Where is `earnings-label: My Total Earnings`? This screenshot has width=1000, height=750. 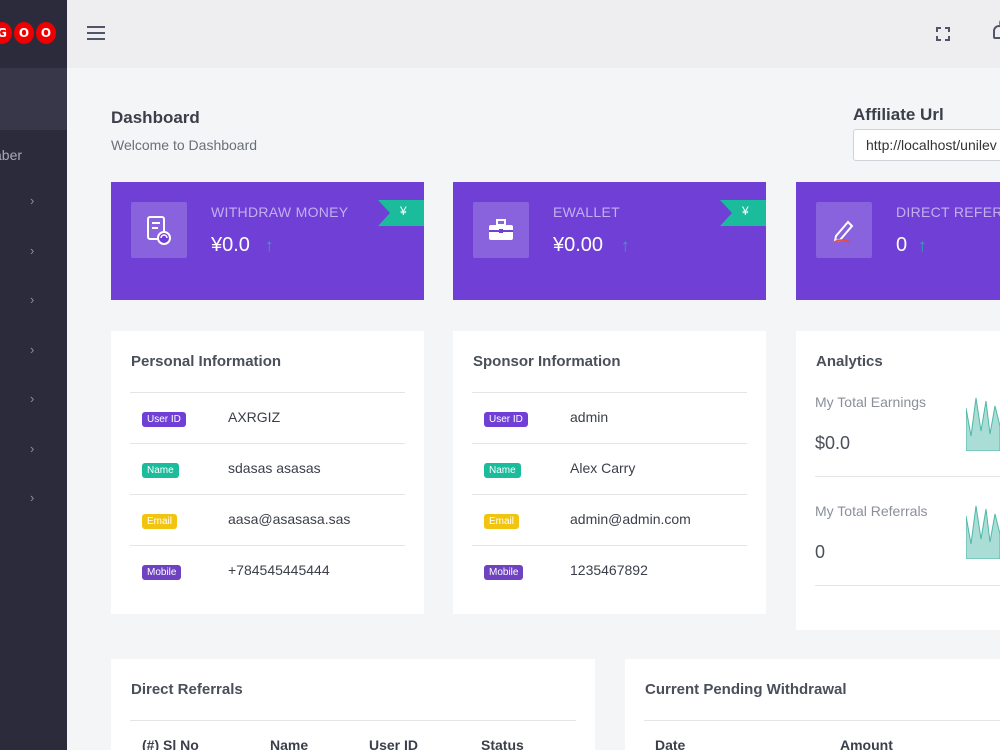 earnings-label: My Total Earnings is located at coordinates (871, 402).